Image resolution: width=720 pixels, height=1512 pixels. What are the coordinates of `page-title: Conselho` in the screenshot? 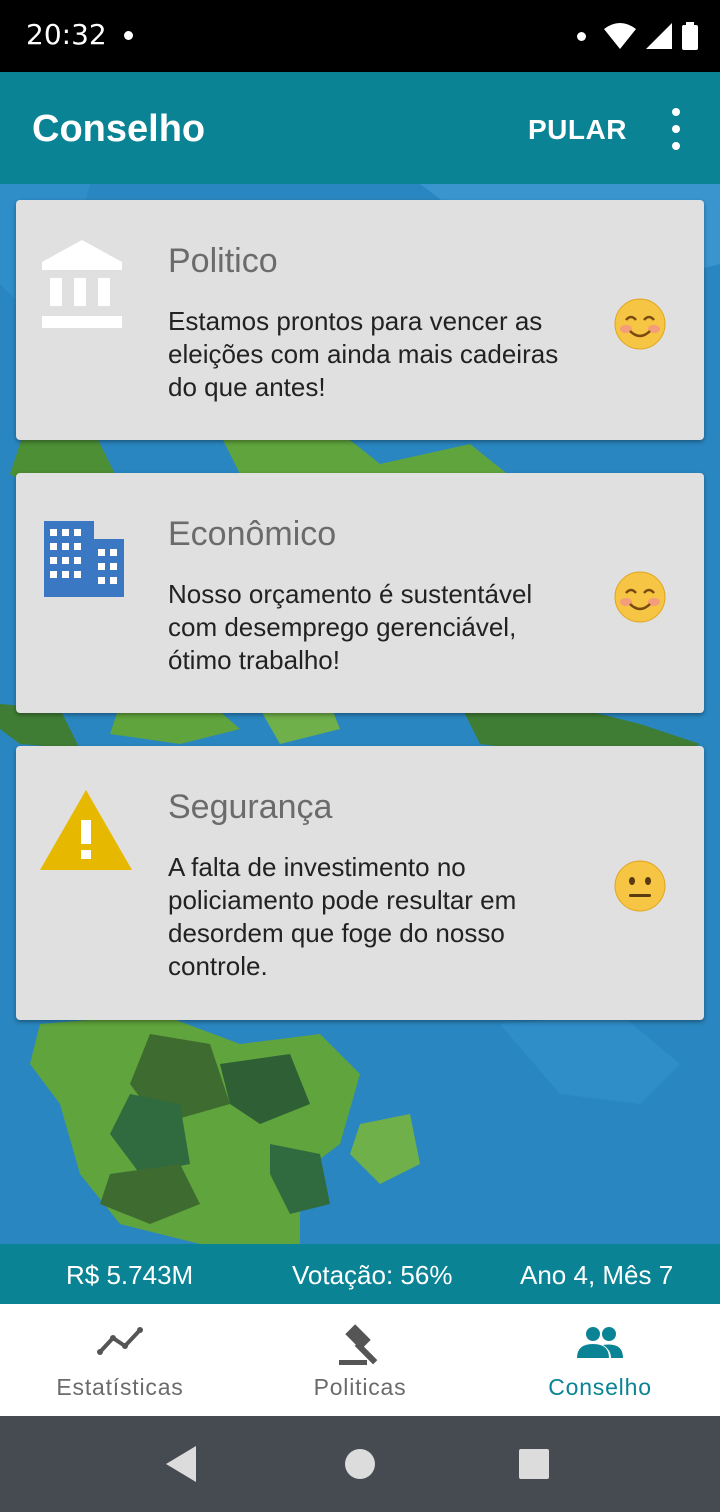 It's located at (119, 129).